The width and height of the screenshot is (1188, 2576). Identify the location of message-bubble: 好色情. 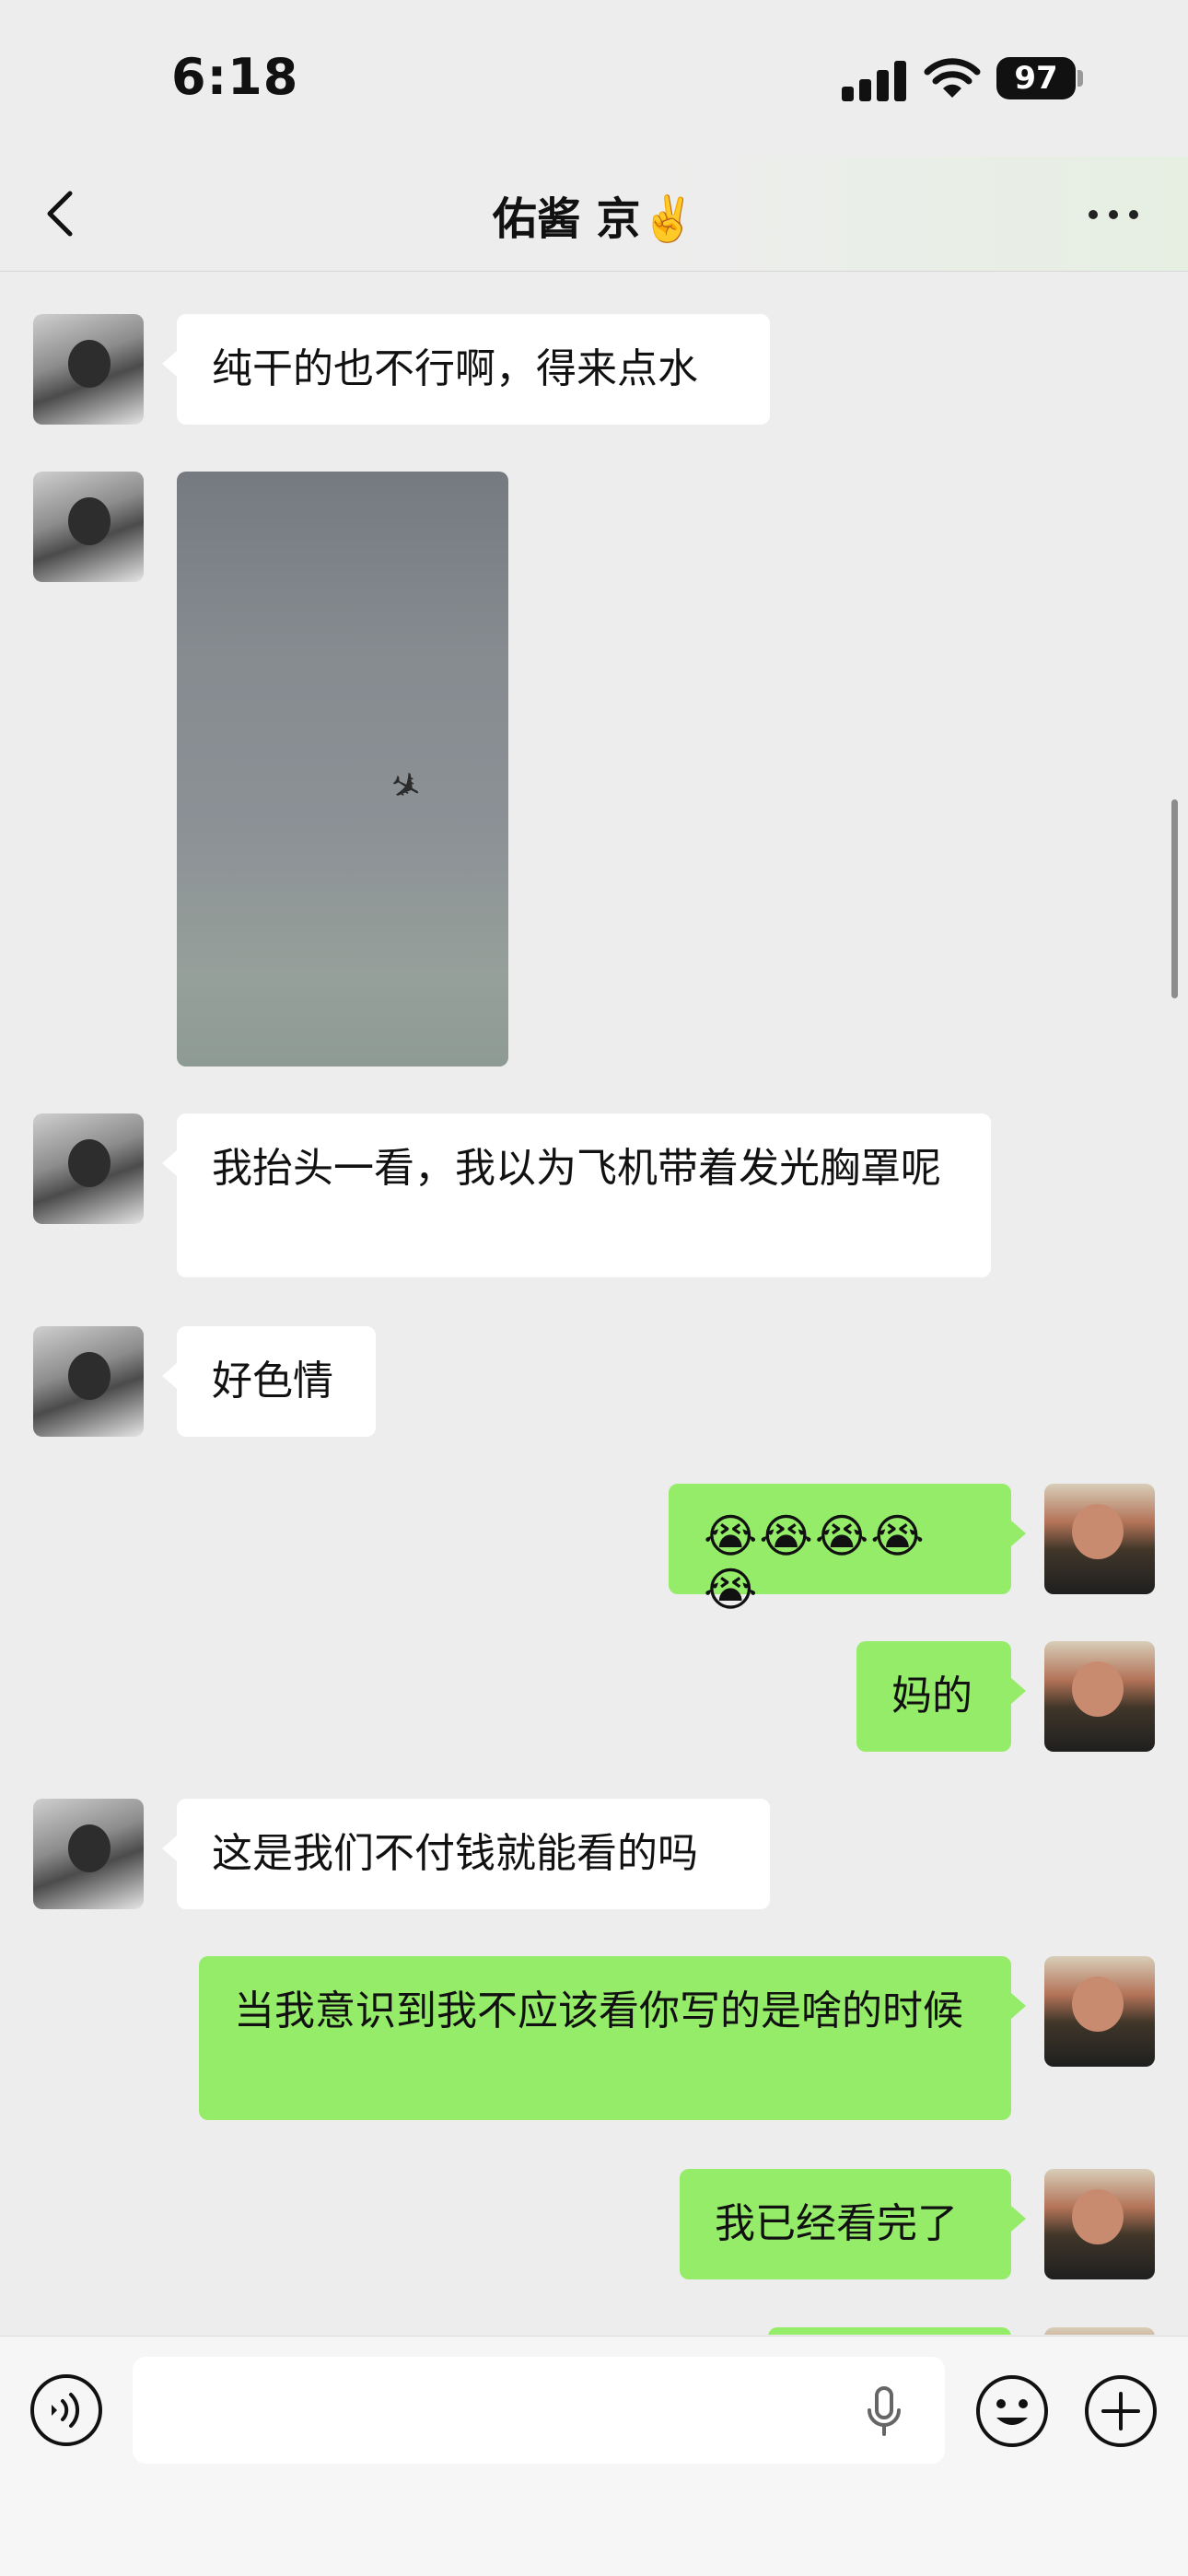
(269, 1381).